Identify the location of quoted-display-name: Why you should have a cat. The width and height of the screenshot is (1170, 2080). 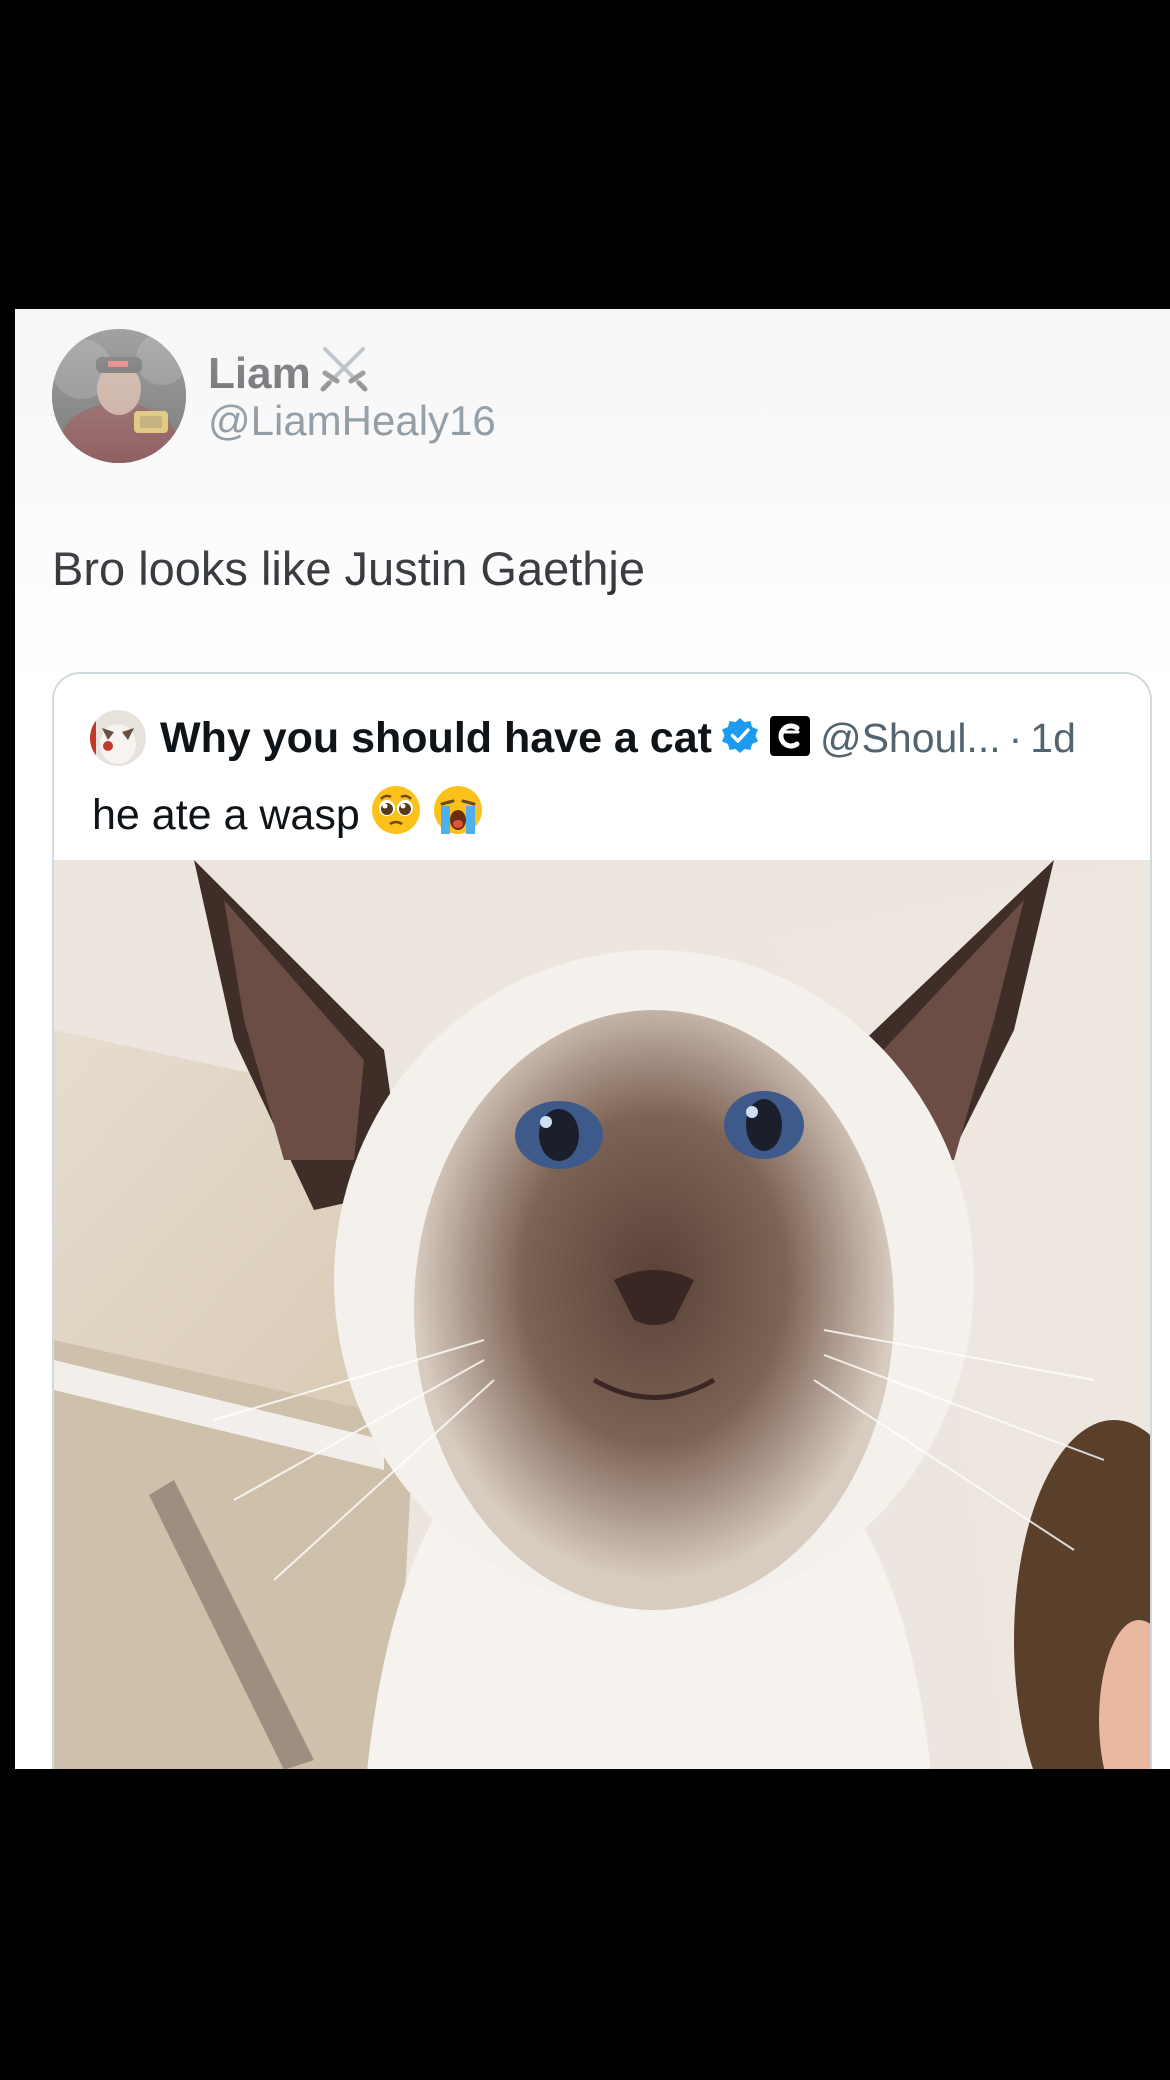
(436, 738).